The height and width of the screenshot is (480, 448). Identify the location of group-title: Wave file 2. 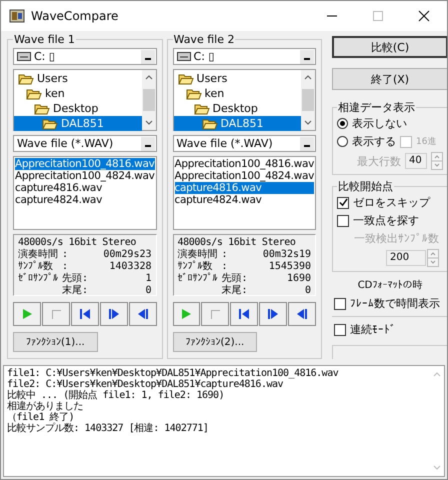
(204, 39).